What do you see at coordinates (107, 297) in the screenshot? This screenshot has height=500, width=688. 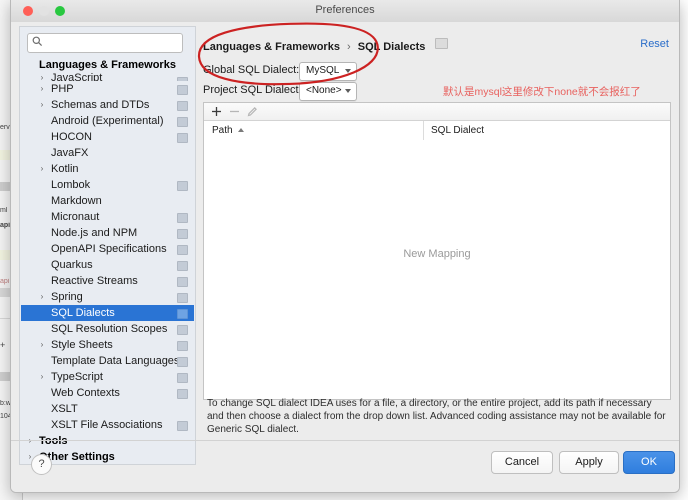 I see `sidebar-item-spring: › Spring` at bounding box center [107, 297].